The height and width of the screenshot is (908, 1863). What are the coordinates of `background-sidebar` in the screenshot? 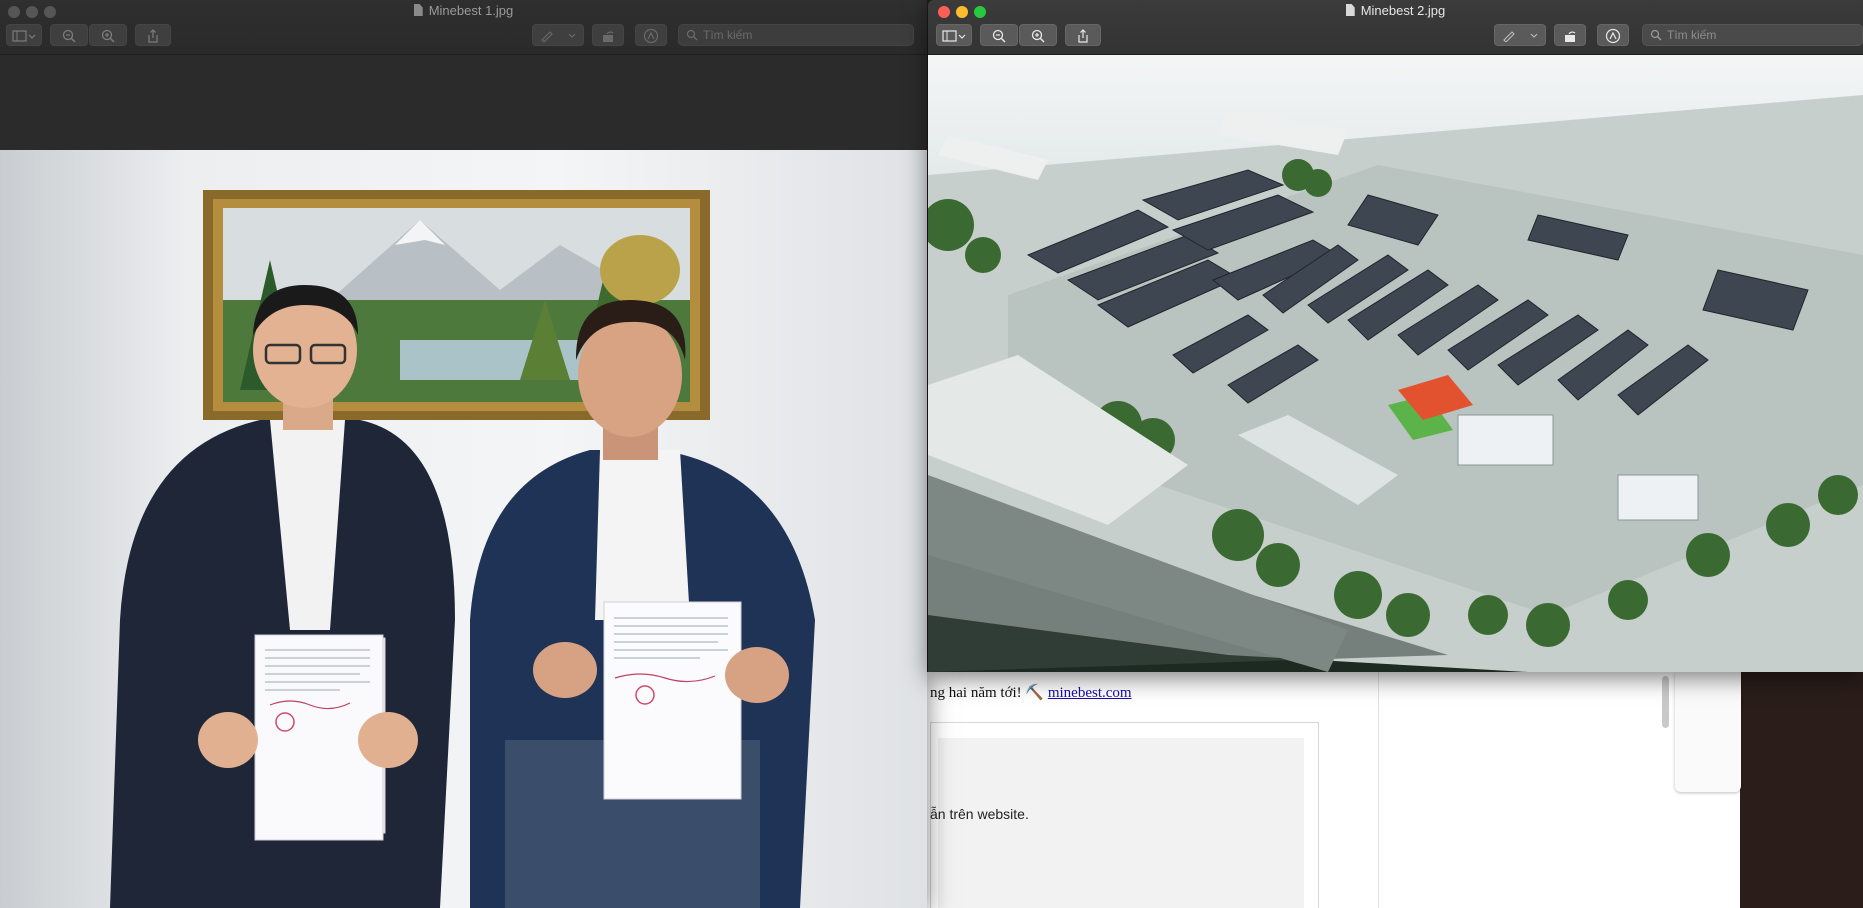 It's located at (1527, 790).